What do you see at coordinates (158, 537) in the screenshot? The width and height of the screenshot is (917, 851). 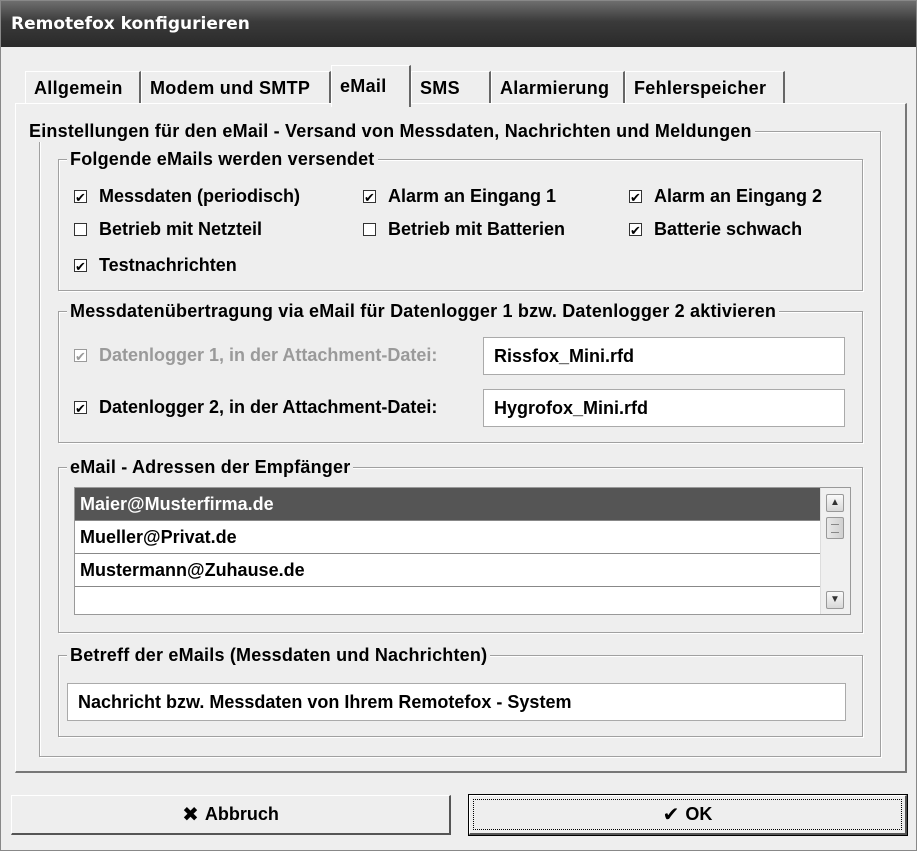 I see `list-item-text: Mueller@Privat.de` at bounding box center [158, 537].